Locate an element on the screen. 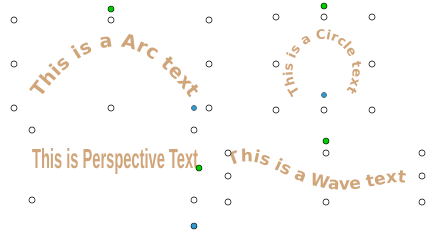 This screenshot has height=240, width=437. perspective-text: This is Perspective Text is located at coordinates (115, 158).